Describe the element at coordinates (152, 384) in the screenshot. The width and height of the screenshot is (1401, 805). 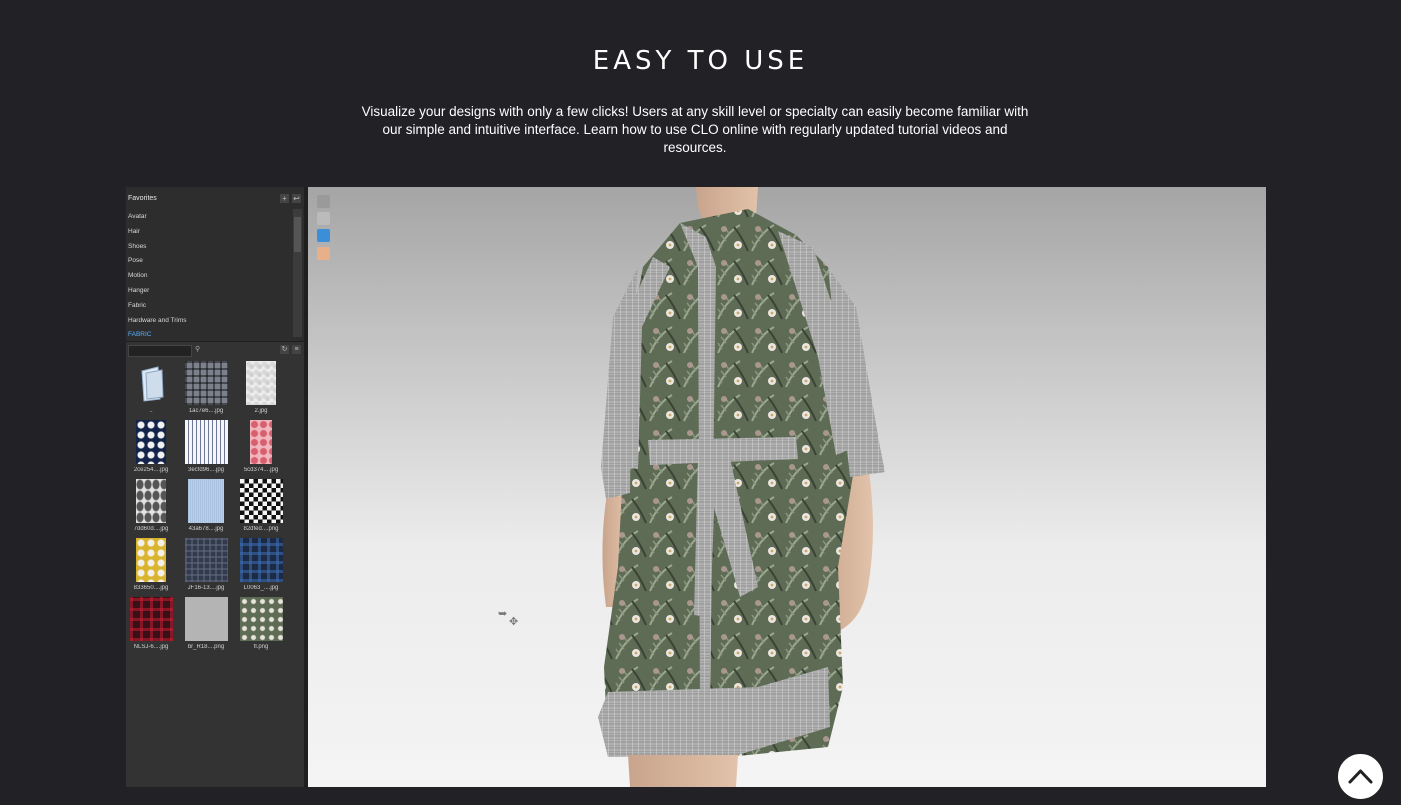
I see `folder-icon` at that location.